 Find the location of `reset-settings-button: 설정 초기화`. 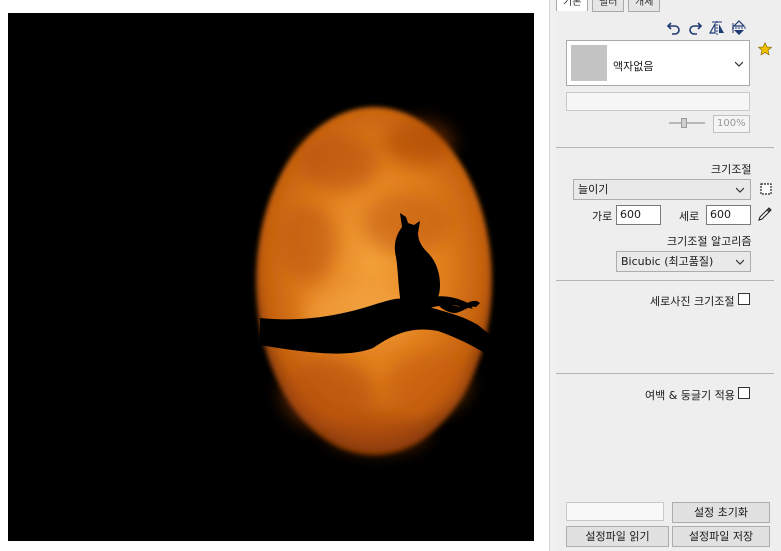

reset-settings-button: 설정 초기화 is located at coordinates (721, 512).